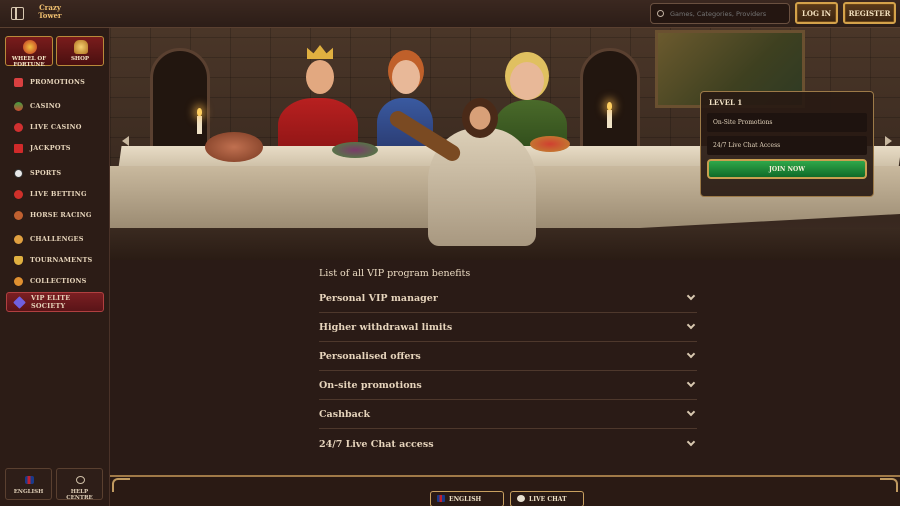  I want to click on sidebar-item-label: TOURNAMENTS, so click(61, 260).